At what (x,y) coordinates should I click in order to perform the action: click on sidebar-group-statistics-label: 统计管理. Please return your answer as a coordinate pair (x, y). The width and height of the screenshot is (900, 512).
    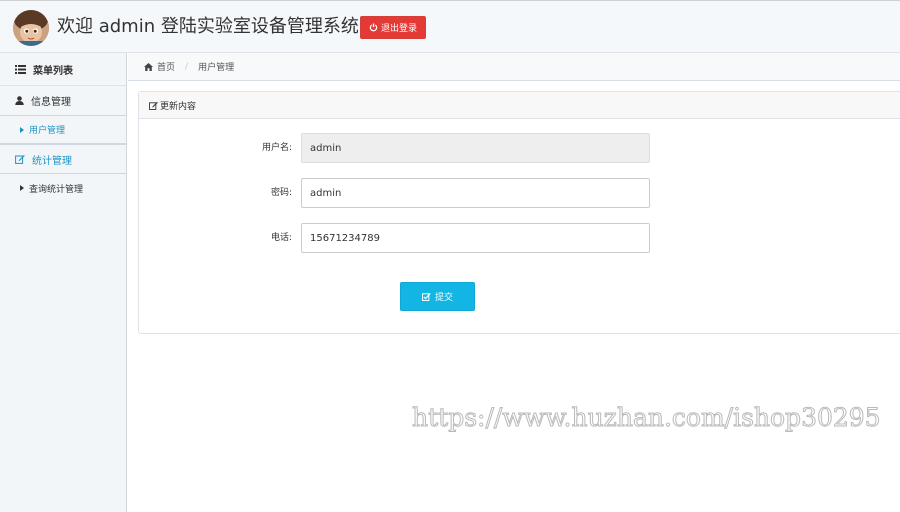
    Looking at the image, I should click on (52, 161).